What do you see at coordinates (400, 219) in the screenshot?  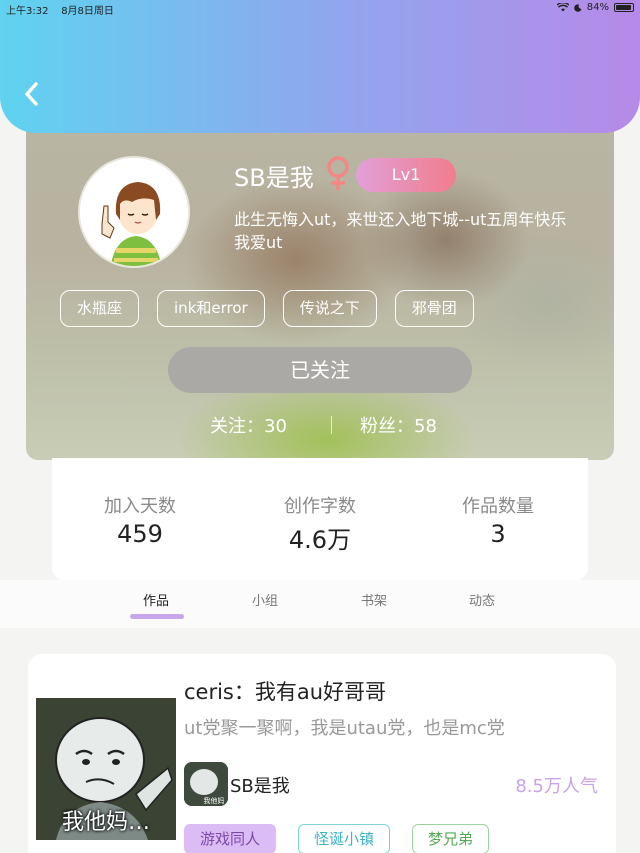 I see `bio-line-1: 此生无悔入ut，来世还入地下城--ut五周年快乐` at bounding box center [400, 219].